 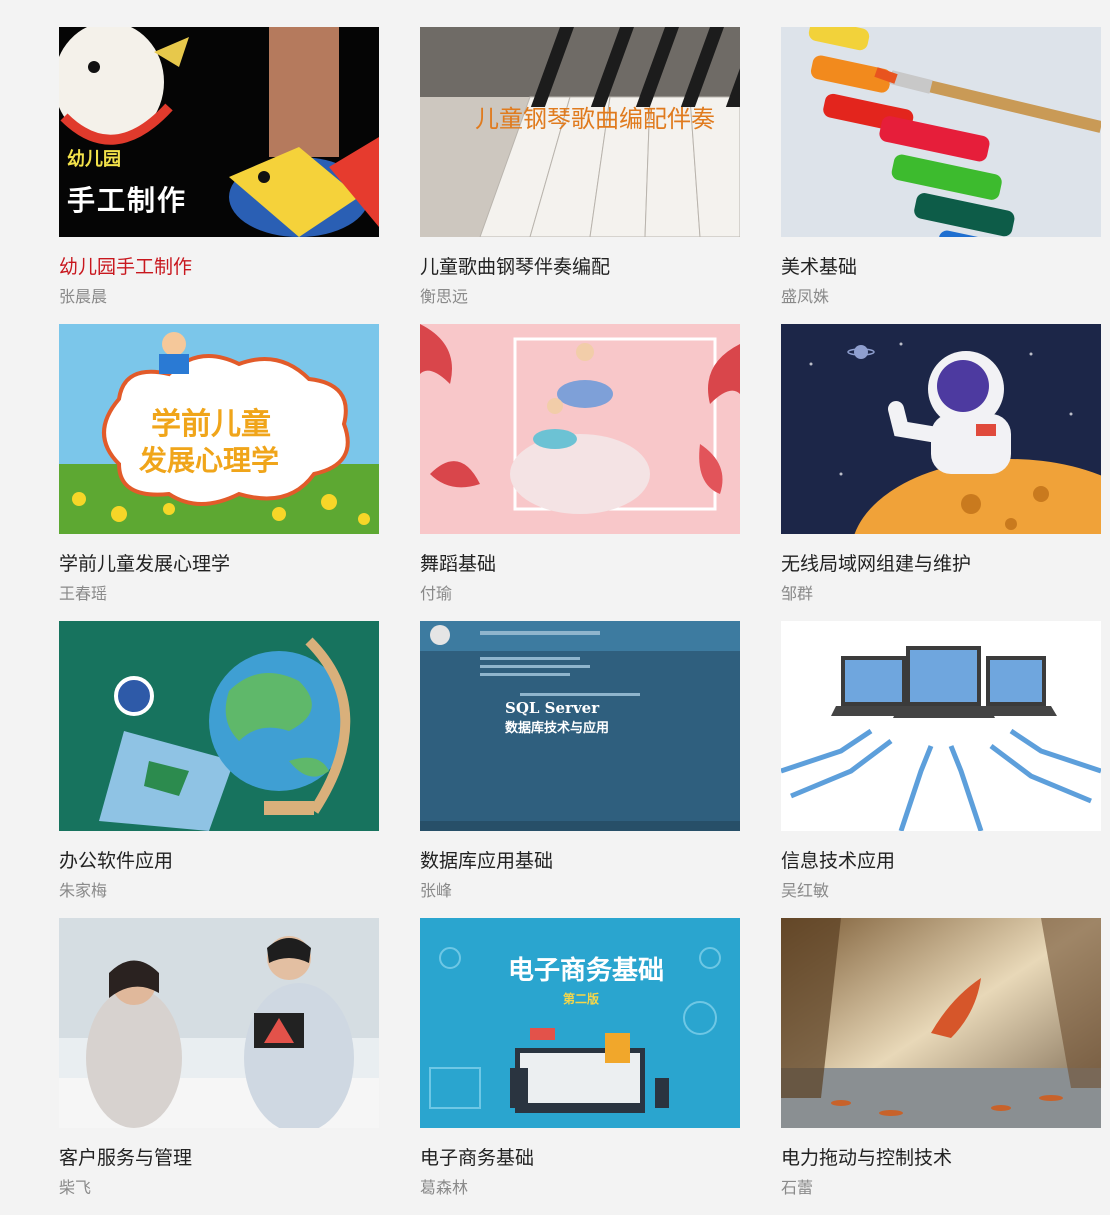 I want to click on course-thumbnail: 幼儿园 手工制作, so click(x=219, y=132).